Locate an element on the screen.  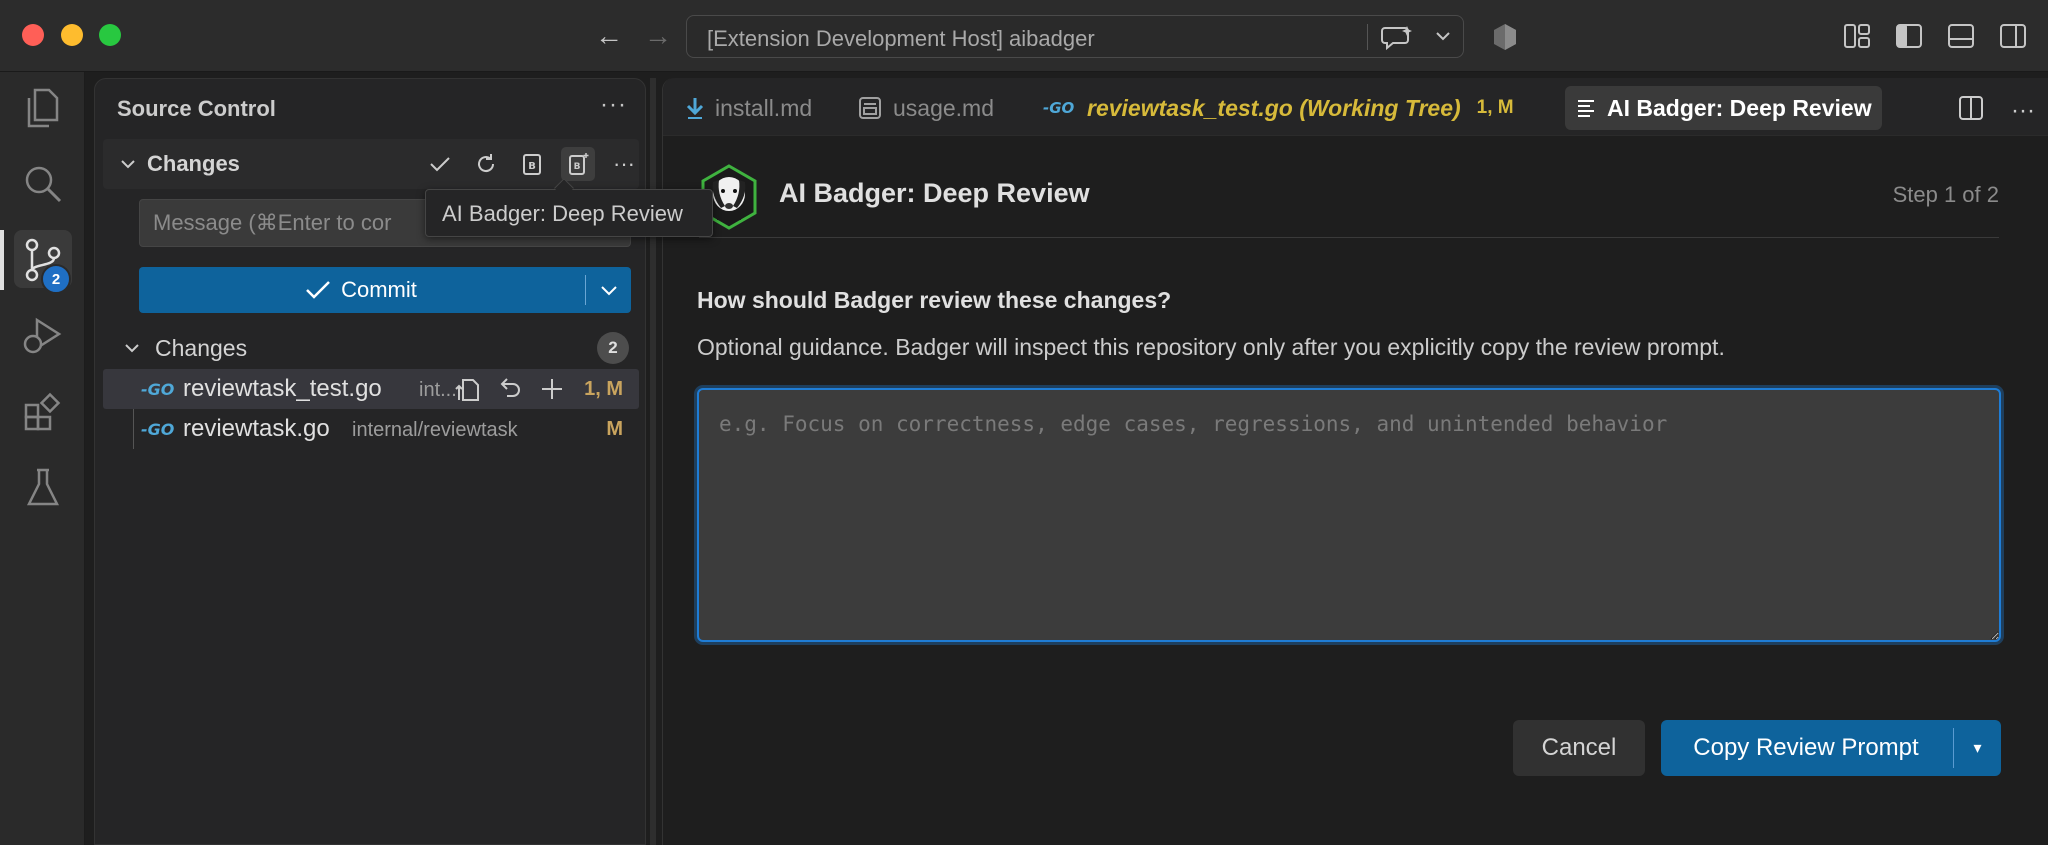
tab-label: reviewtask_test.go (Working Tree) is located at coordinates (1274, 107).